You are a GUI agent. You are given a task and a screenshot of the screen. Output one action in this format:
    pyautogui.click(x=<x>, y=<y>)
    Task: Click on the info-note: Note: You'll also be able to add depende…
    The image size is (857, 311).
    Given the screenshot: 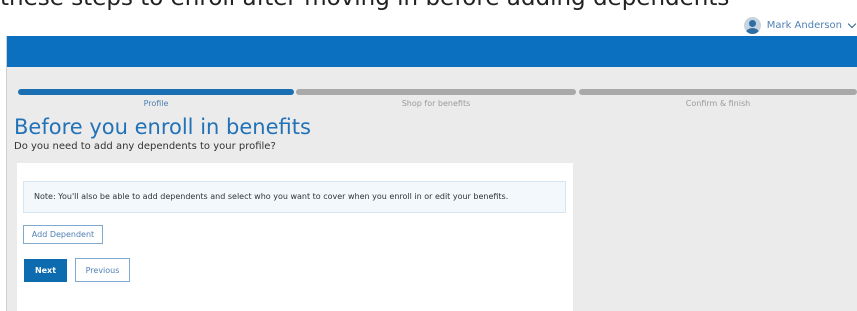 What is the action you would take?
    pyautogui.click(x=294, y=197)
    